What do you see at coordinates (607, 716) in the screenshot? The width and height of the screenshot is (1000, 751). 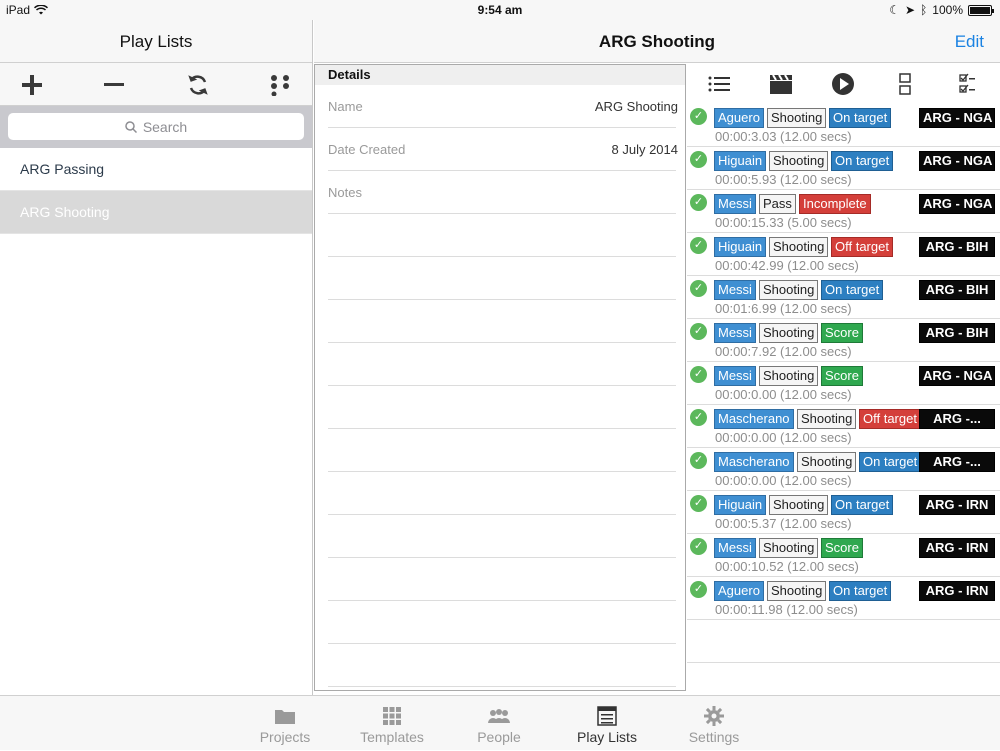 I see `list-icon` at bounding box center [607, 716].